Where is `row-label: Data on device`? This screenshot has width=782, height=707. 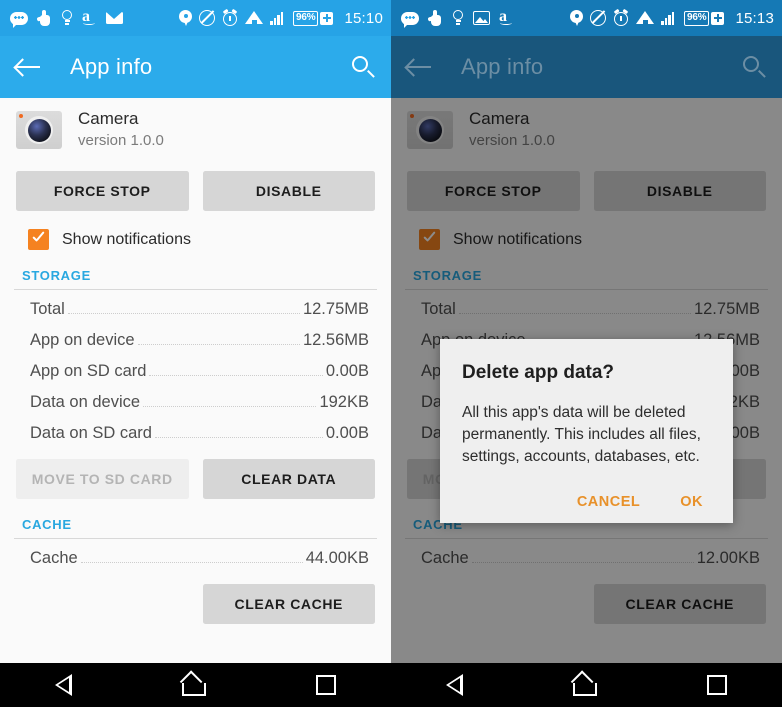 row-label: Data on device is located at coordinates (85, 402).